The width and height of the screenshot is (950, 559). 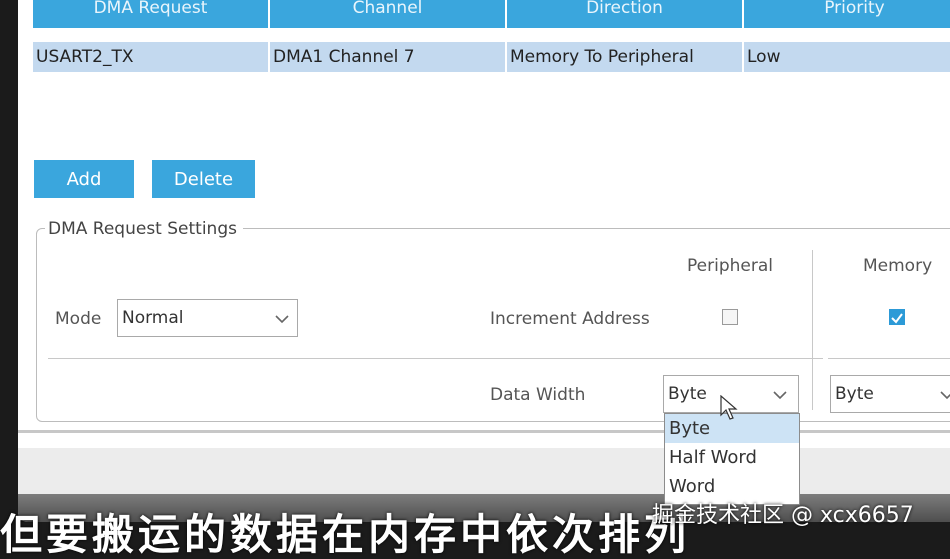 I want to click on checkmark-icon, so click(x=897, y=318).